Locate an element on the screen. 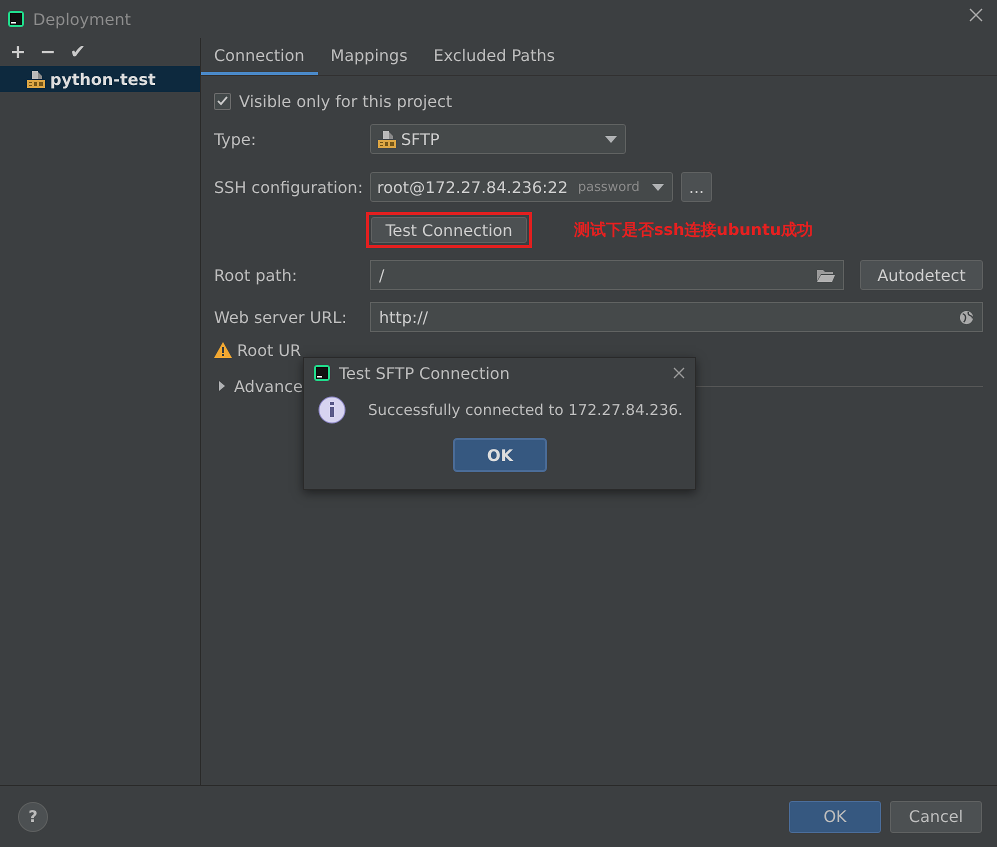  root-path-field: / is located at coordinates (607, 275).